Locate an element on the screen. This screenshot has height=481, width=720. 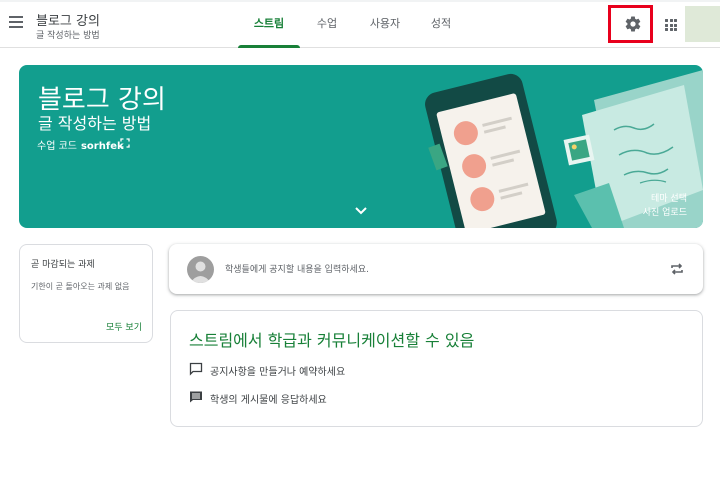
repost-icon is located at coordinates (677, 269).